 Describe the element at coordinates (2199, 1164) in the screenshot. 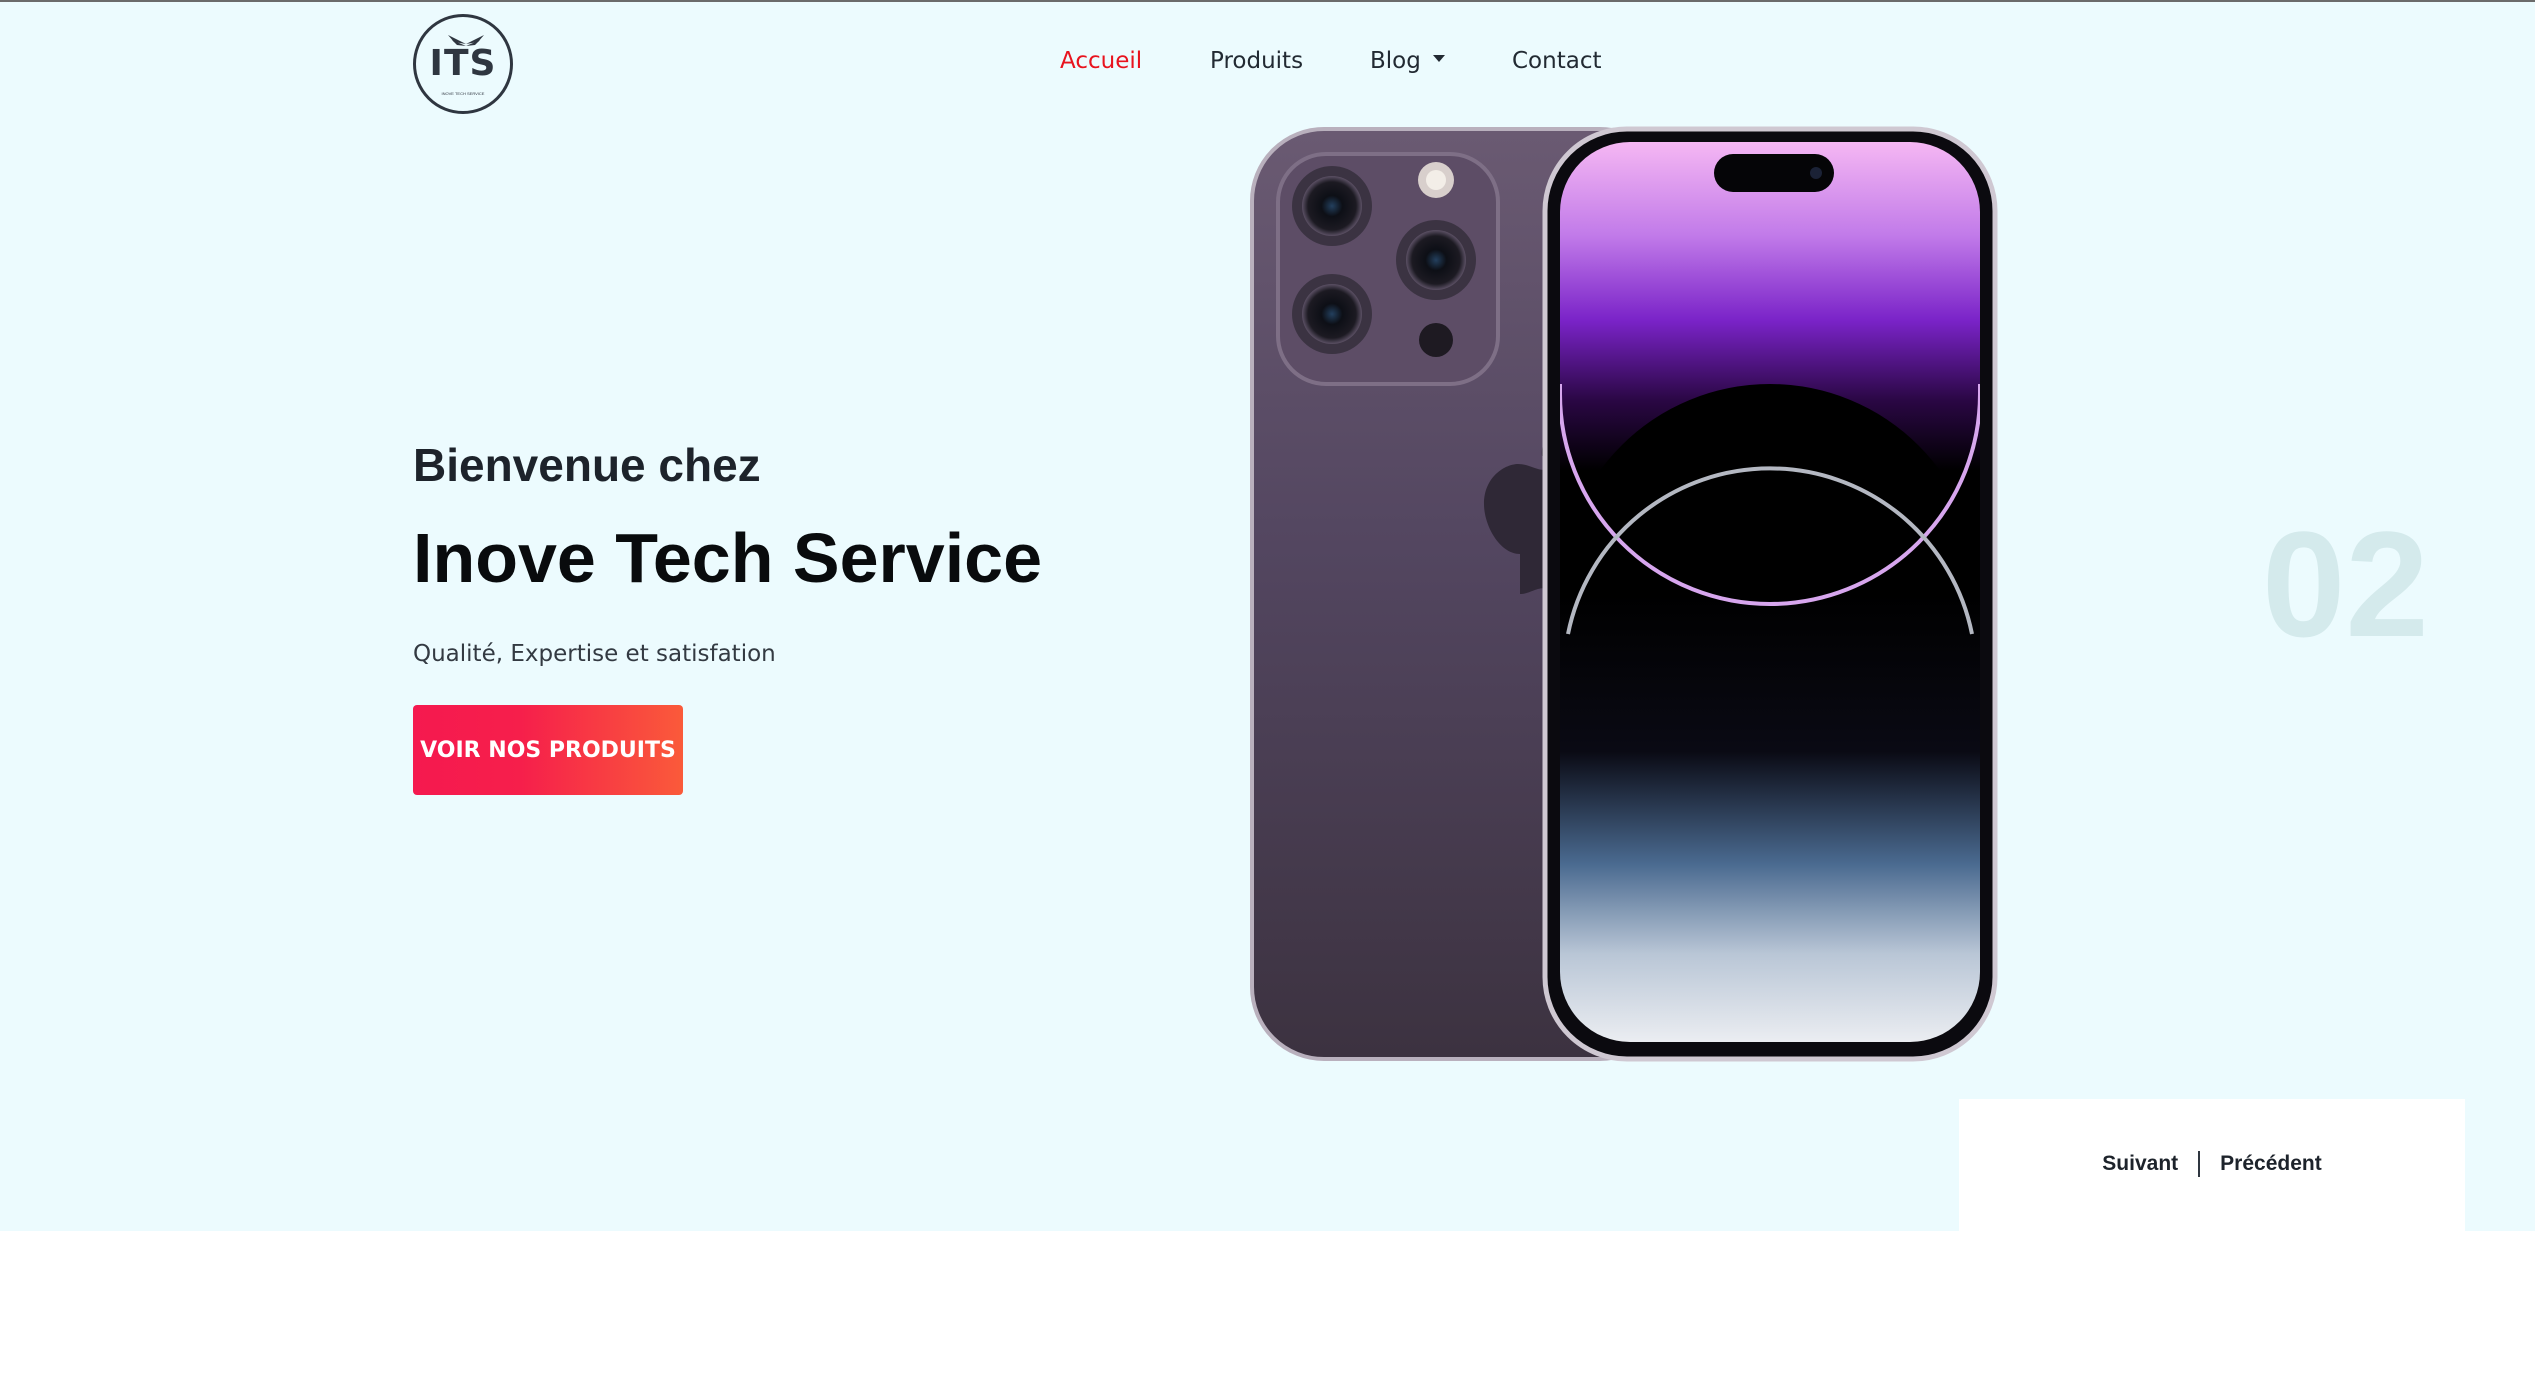

I see `slider-separator` at that location.